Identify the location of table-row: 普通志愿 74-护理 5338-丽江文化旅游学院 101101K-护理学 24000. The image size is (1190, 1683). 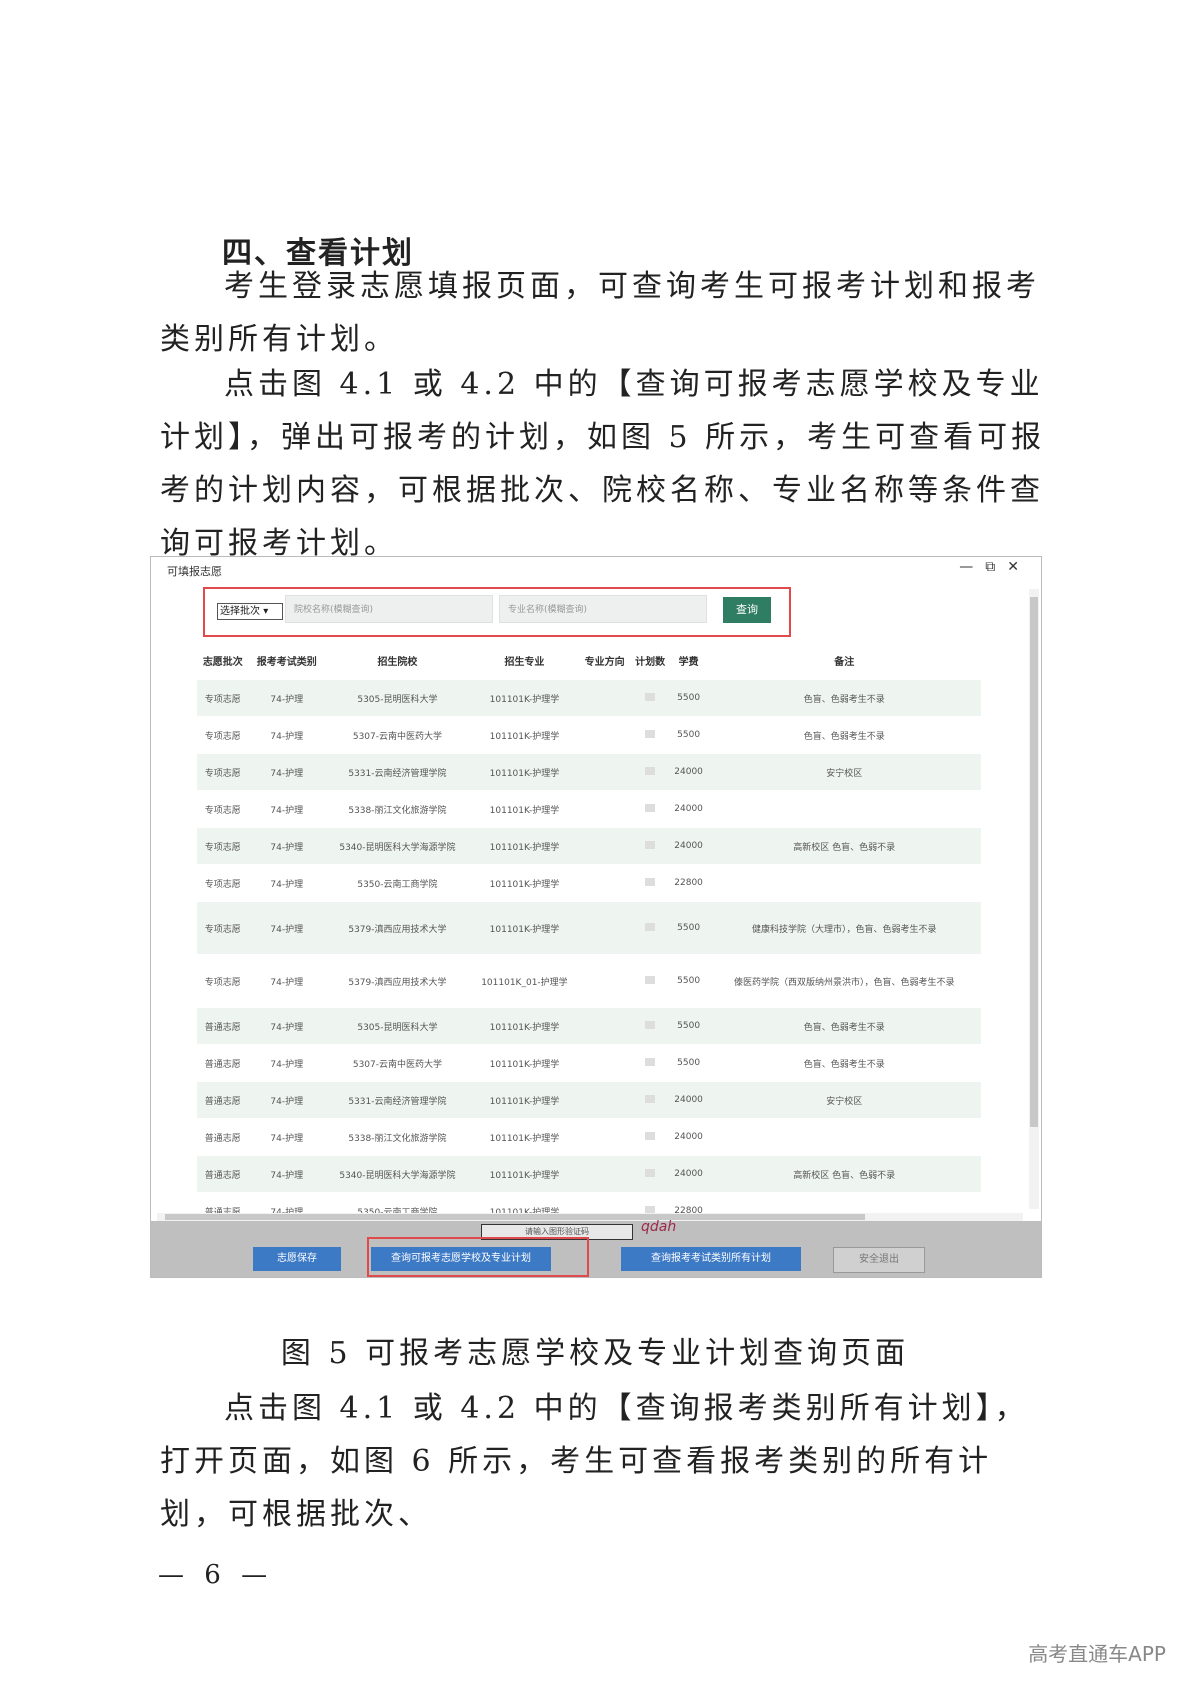
(589, 1137).